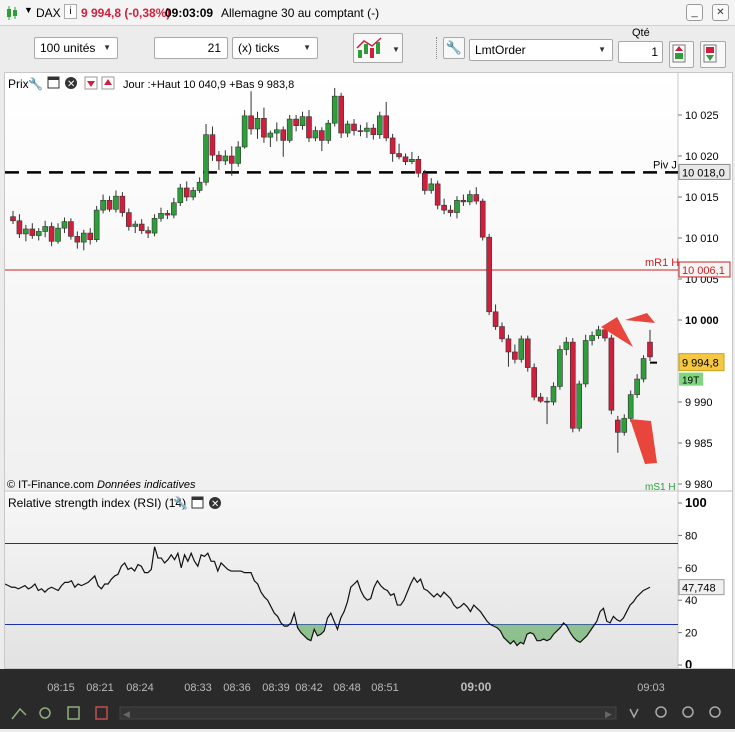  I want to click on trading-chart-icon: ▼, so click(378, 47).